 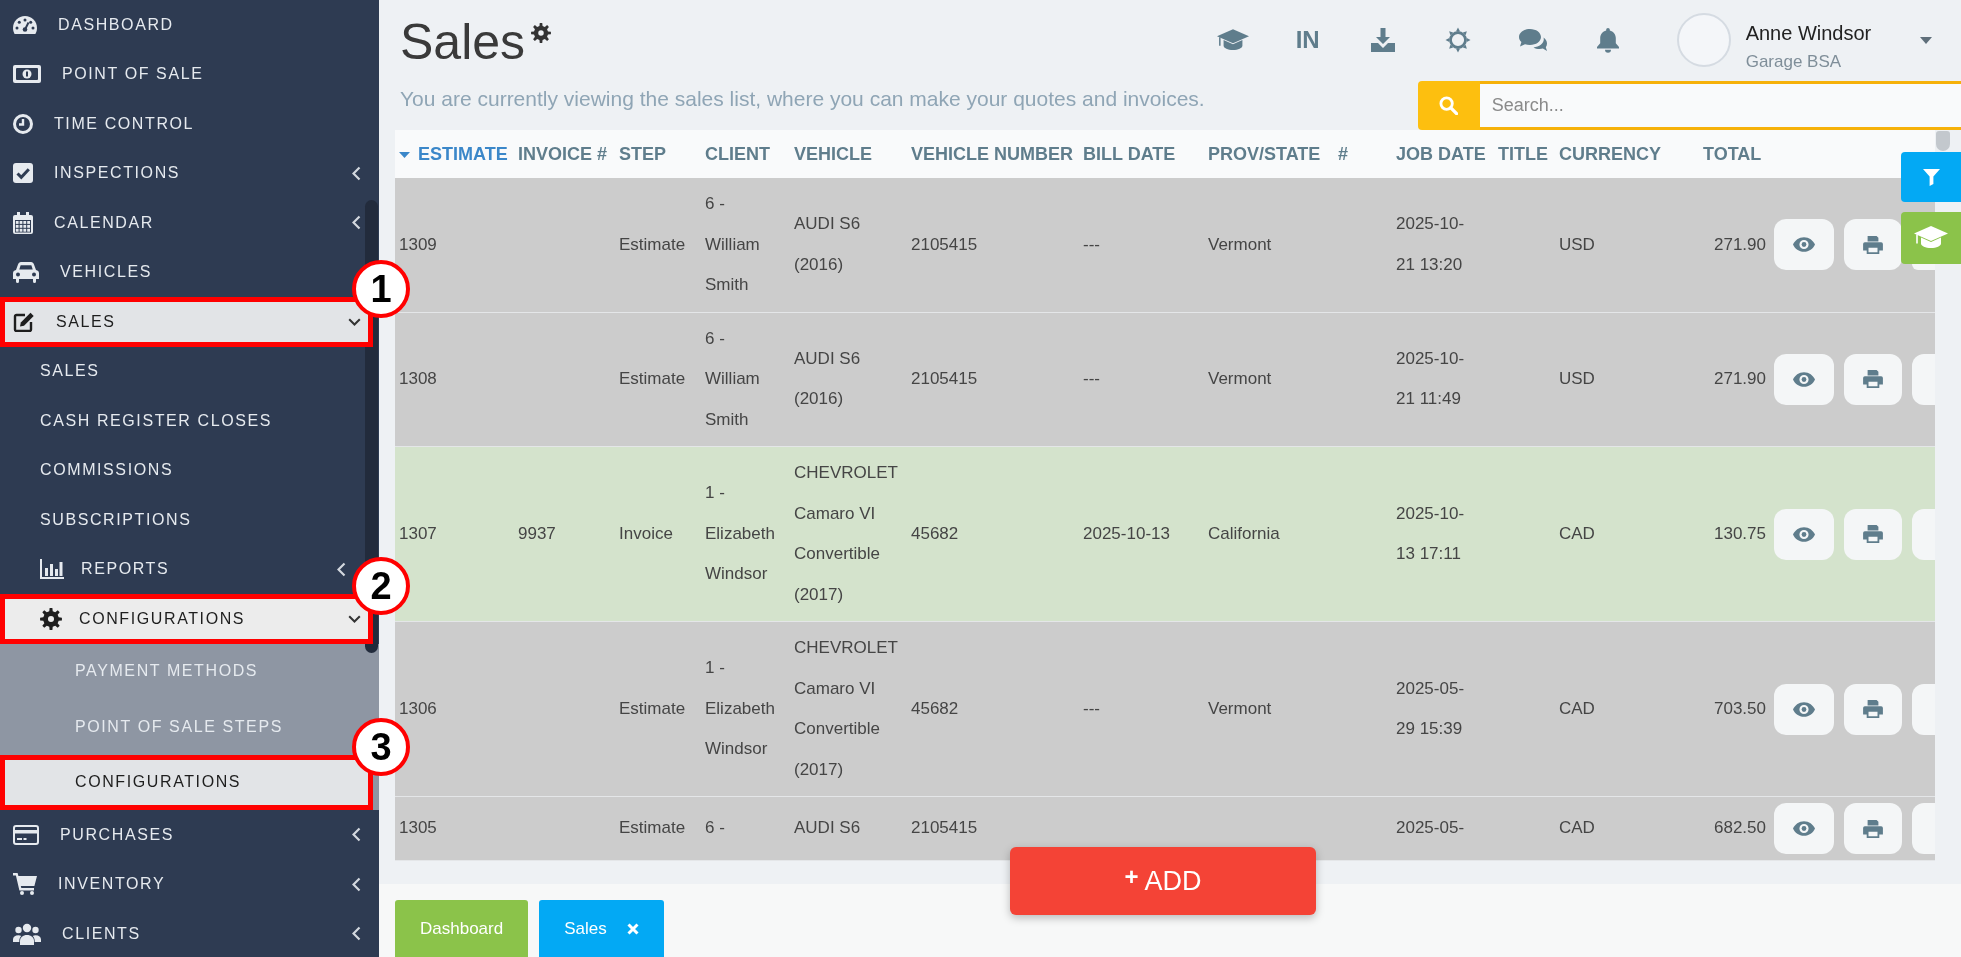 I want to click on add-button: $^{+}$ ADD, so click(x=1163, y=881).